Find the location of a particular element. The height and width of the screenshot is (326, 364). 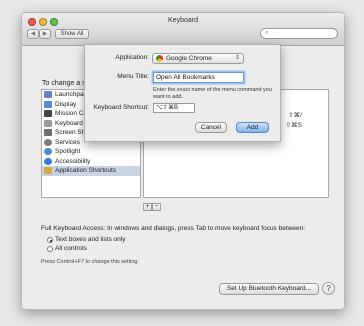

list-item-label: Accessibility is located at coordinates (73, 161).